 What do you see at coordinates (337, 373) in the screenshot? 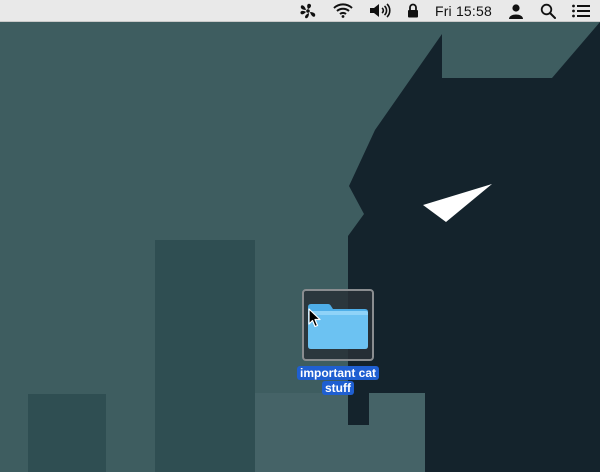
I see `folder-label-line-1: important cat` at bounding box center [337, 373].